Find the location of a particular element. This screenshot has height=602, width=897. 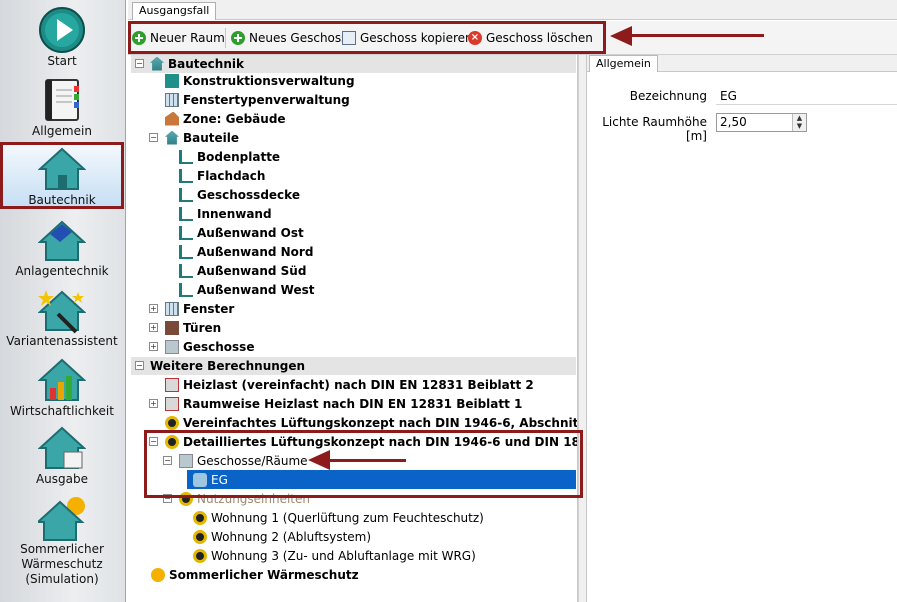

highlight-box-toolbar is located at coordinates (367, 37).